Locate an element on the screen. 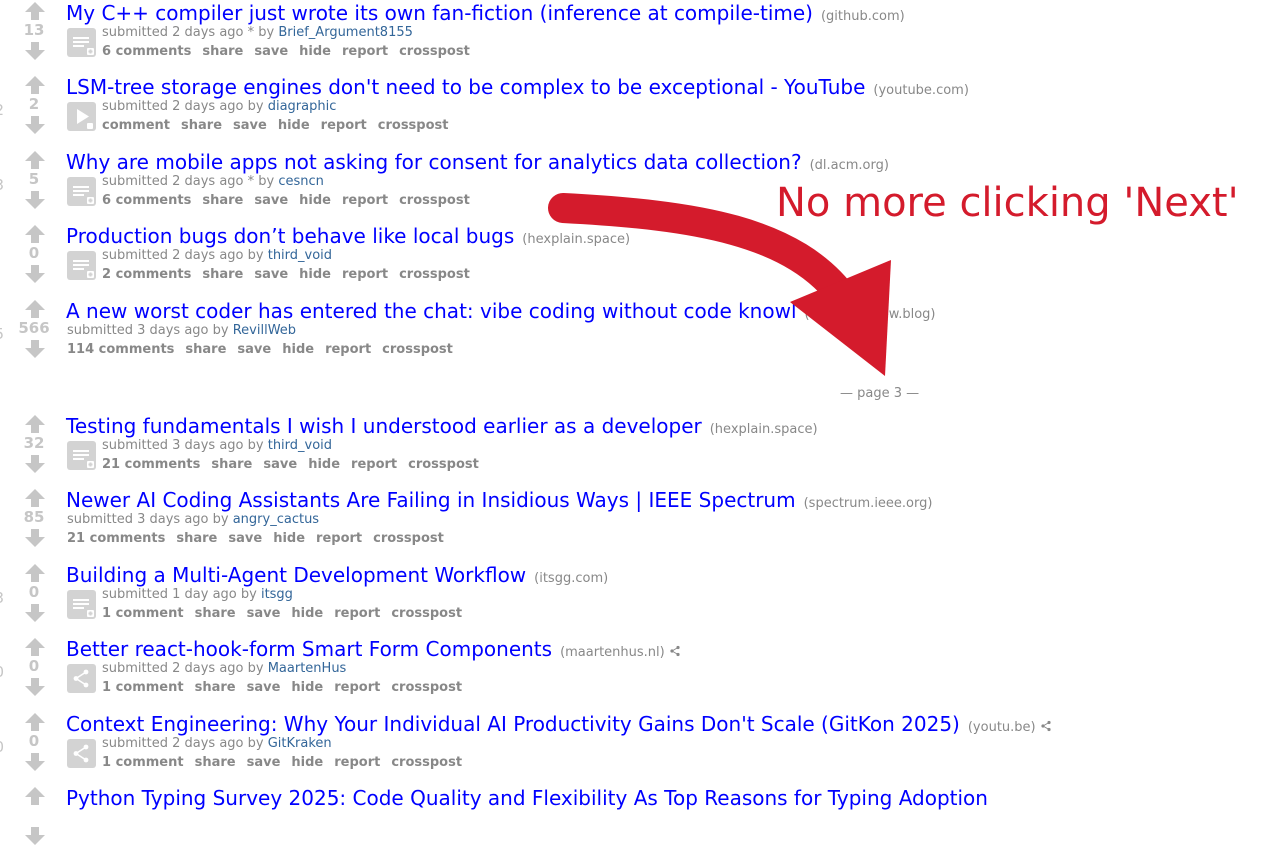 The width and height of the screenshot is (1280, 858). author-link: RevillWeb is located at coordinates (264, 330).